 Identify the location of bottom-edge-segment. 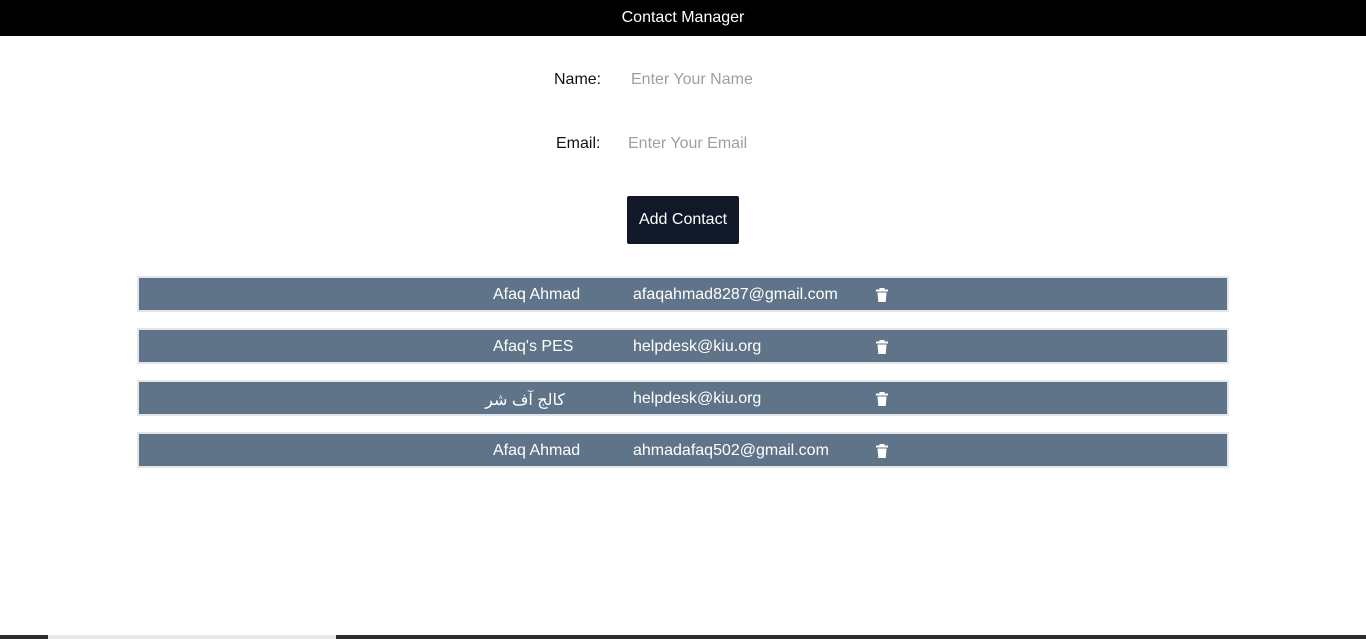
(192, 637).